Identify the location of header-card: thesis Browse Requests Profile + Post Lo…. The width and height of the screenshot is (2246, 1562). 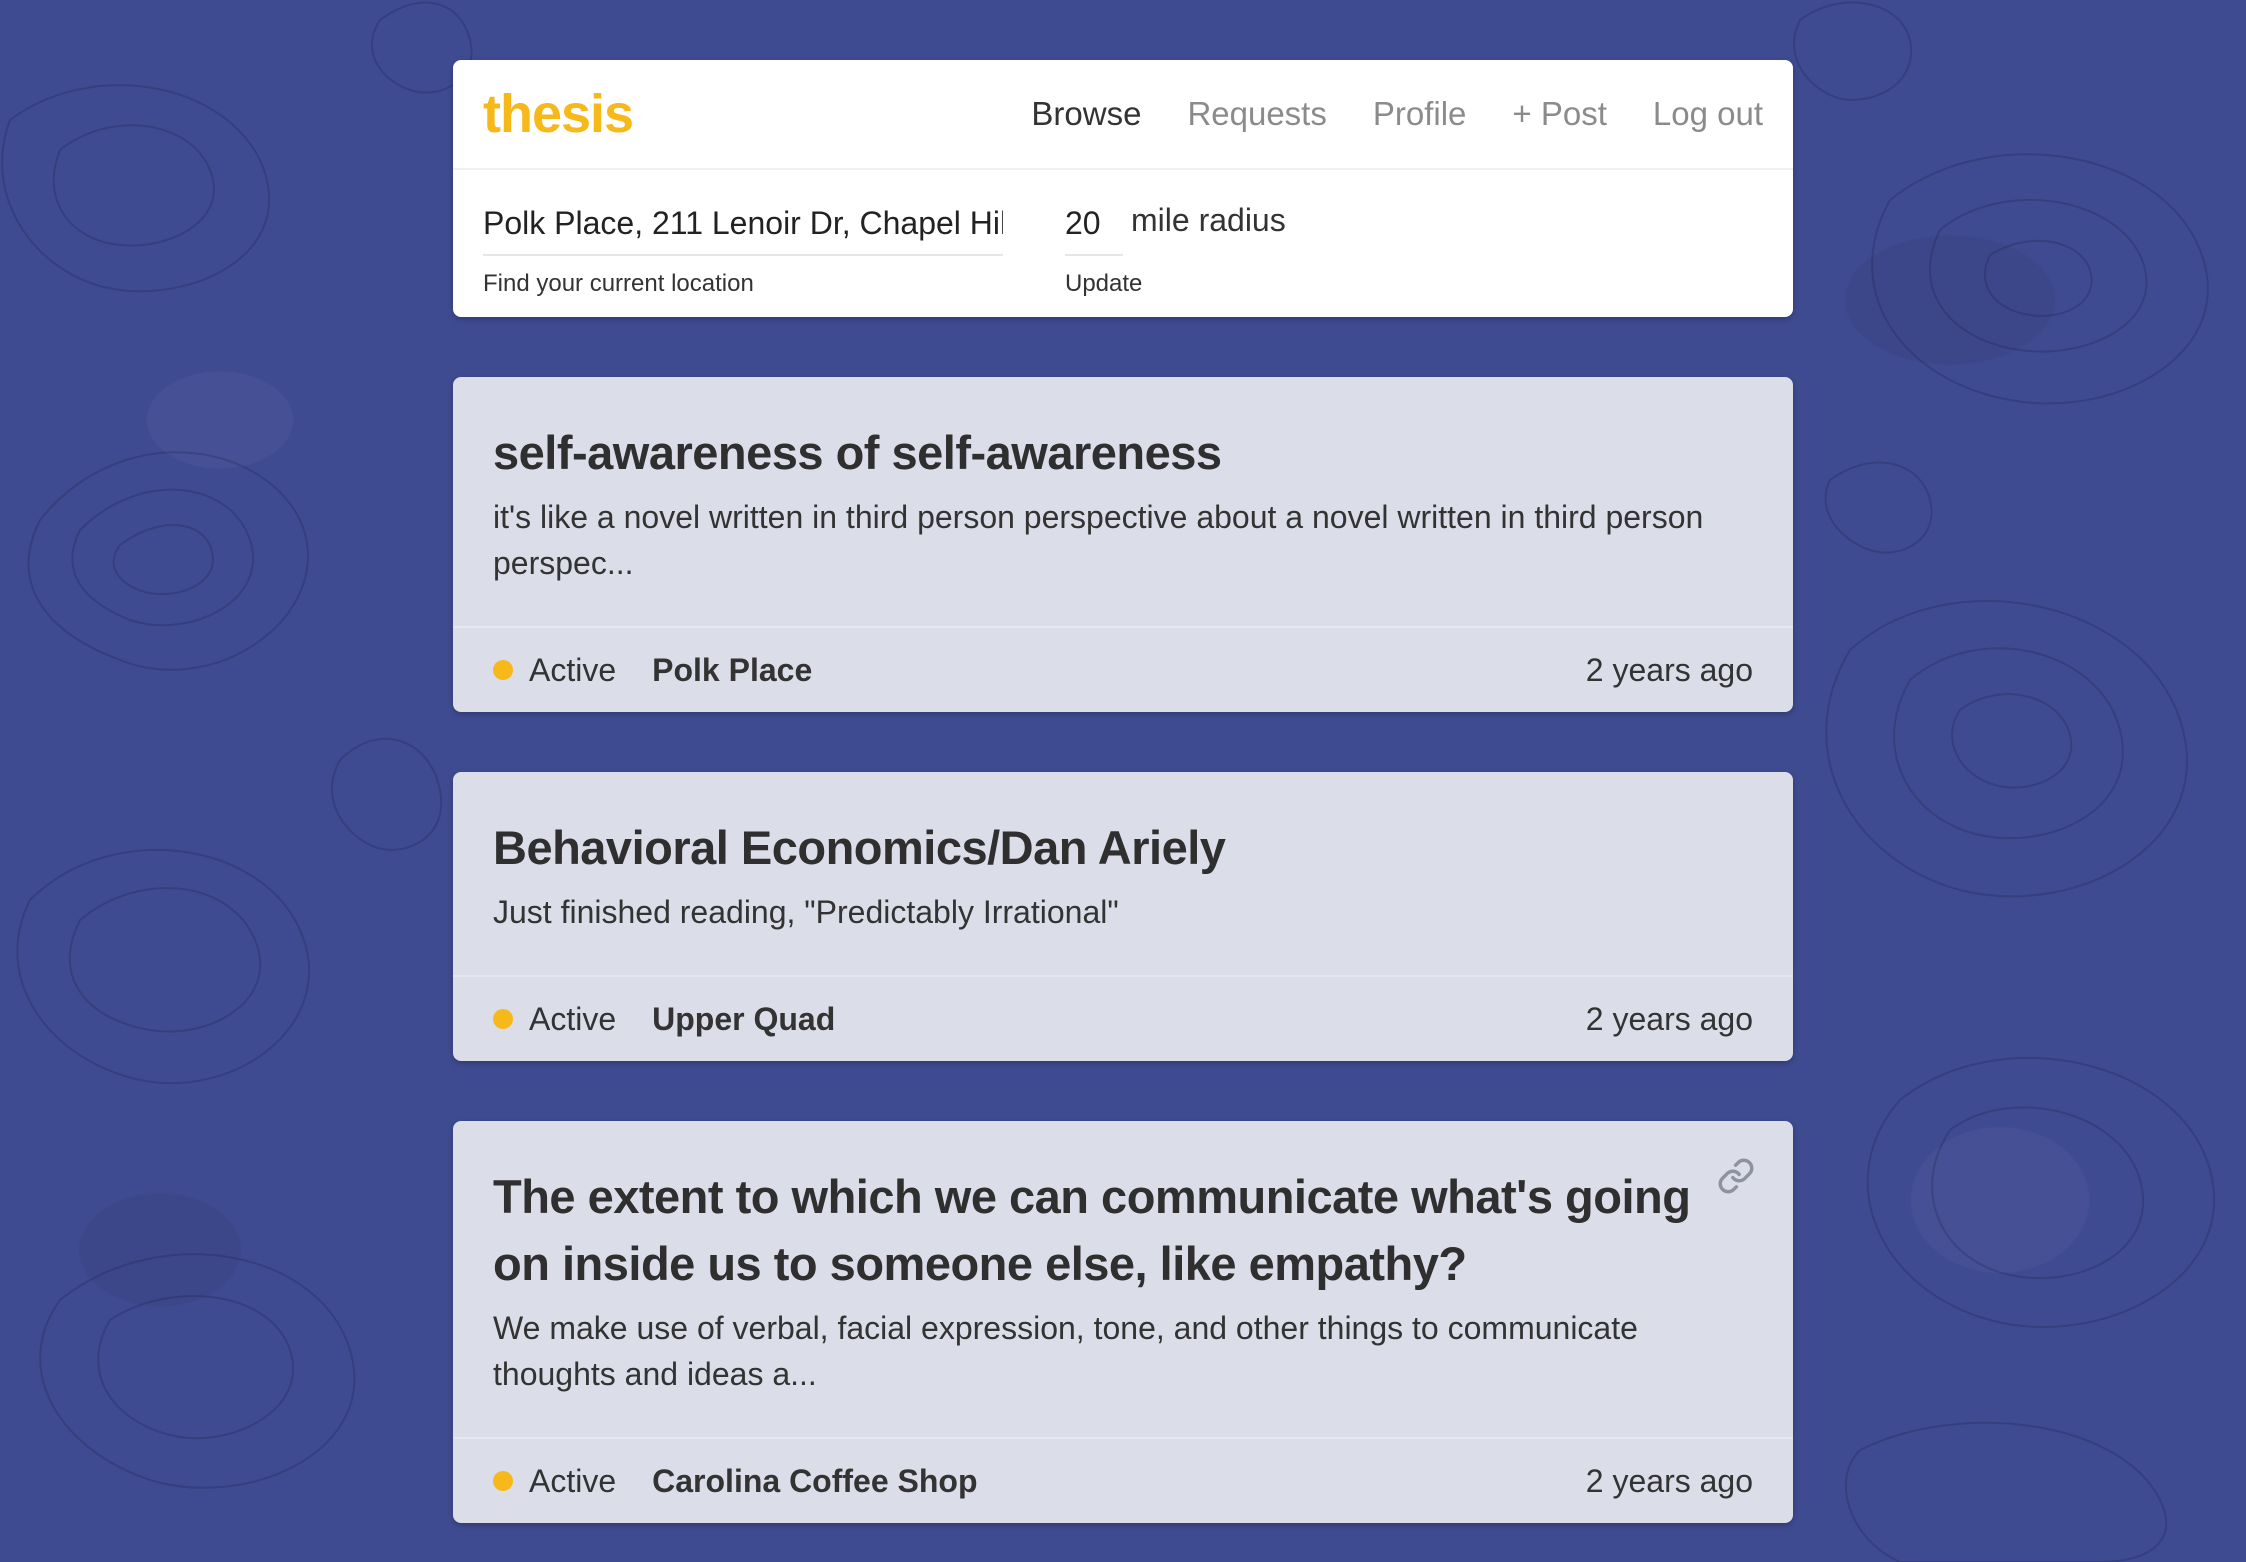
(1123, 188).